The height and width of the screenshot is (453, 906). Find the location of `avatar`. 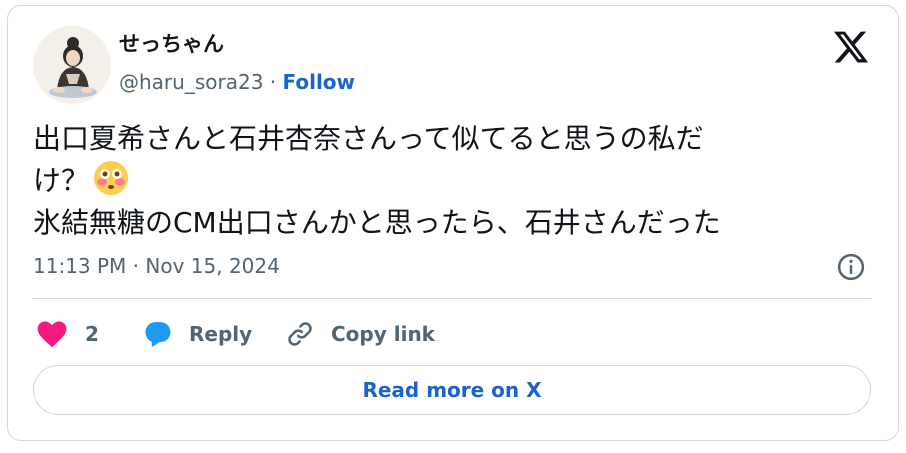

avatar is located at coordinates (72, 65).